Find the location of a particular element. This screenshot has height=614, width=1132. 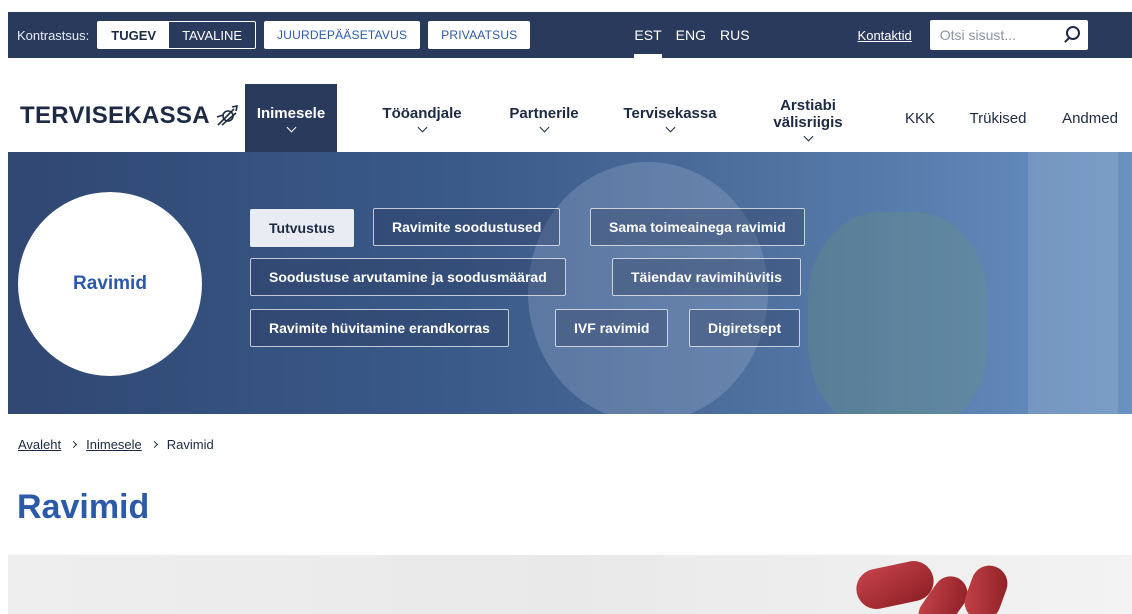

nav-label: Andmed is located at coordinates (1090, 118).